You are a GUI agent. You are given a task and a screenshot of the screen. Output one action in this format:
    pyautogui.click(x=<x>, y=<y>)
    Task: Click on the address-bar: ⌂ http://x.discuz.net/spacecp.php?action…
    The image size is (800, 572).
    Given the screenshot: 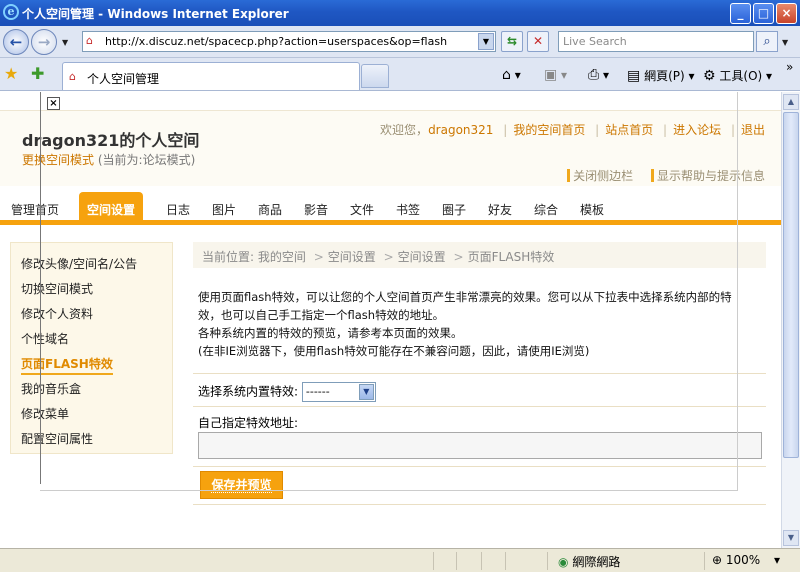 What is the action you would take?
    pyautogui.click(x=289, y=41)
    